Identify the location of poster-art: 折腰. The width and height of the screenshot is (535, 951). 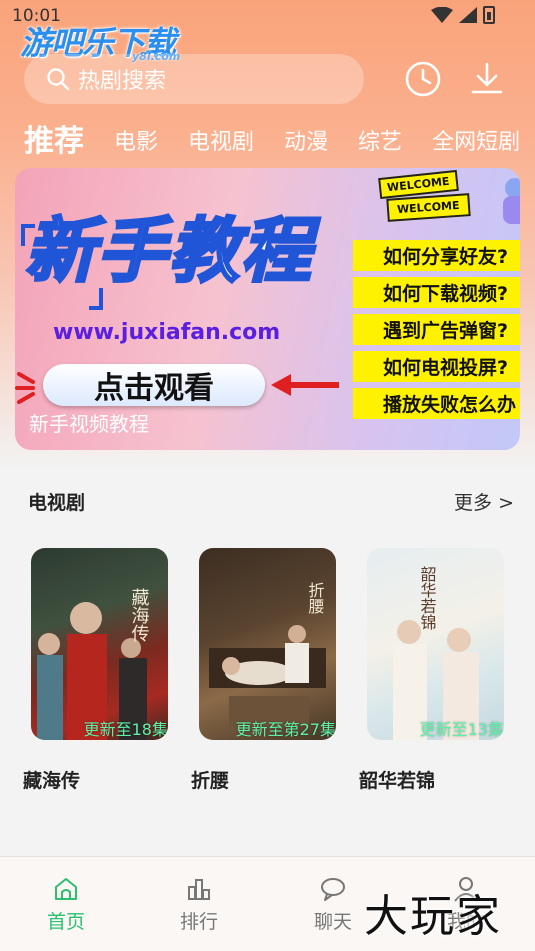
(267, 654).